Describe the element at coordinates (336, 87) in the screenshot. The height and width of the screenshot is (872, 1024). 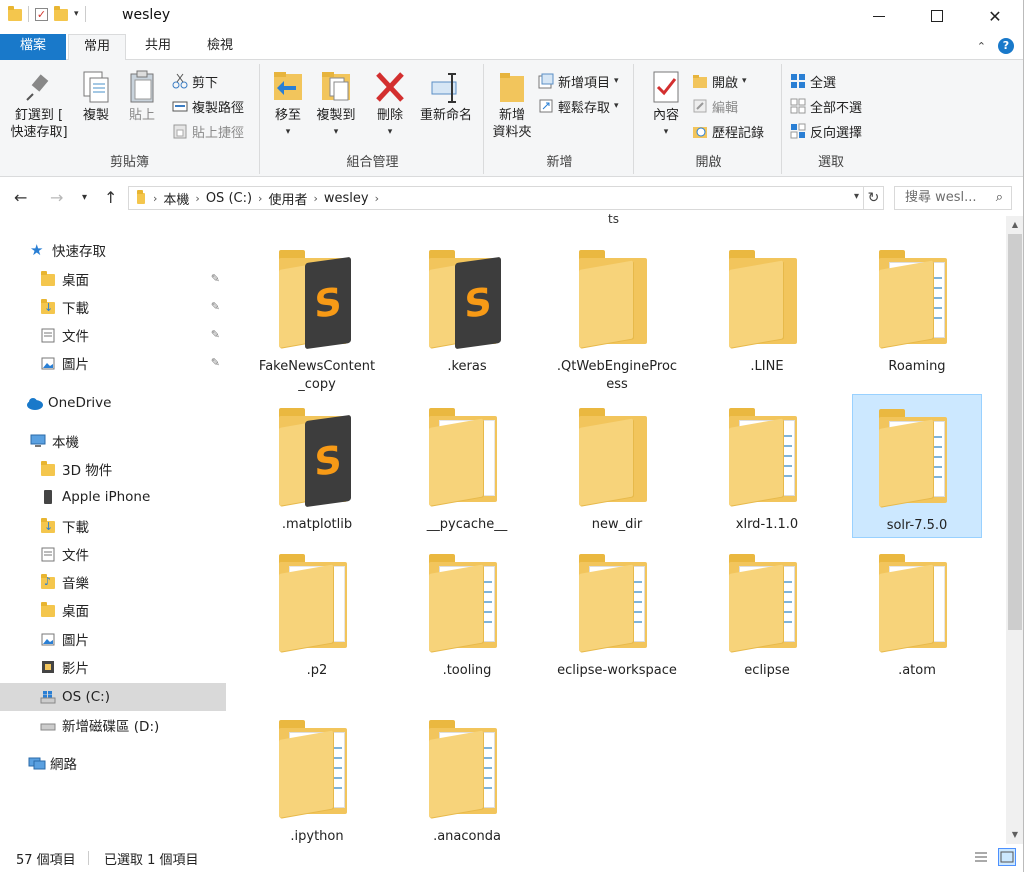
I see `copy-to-icon` at that location.